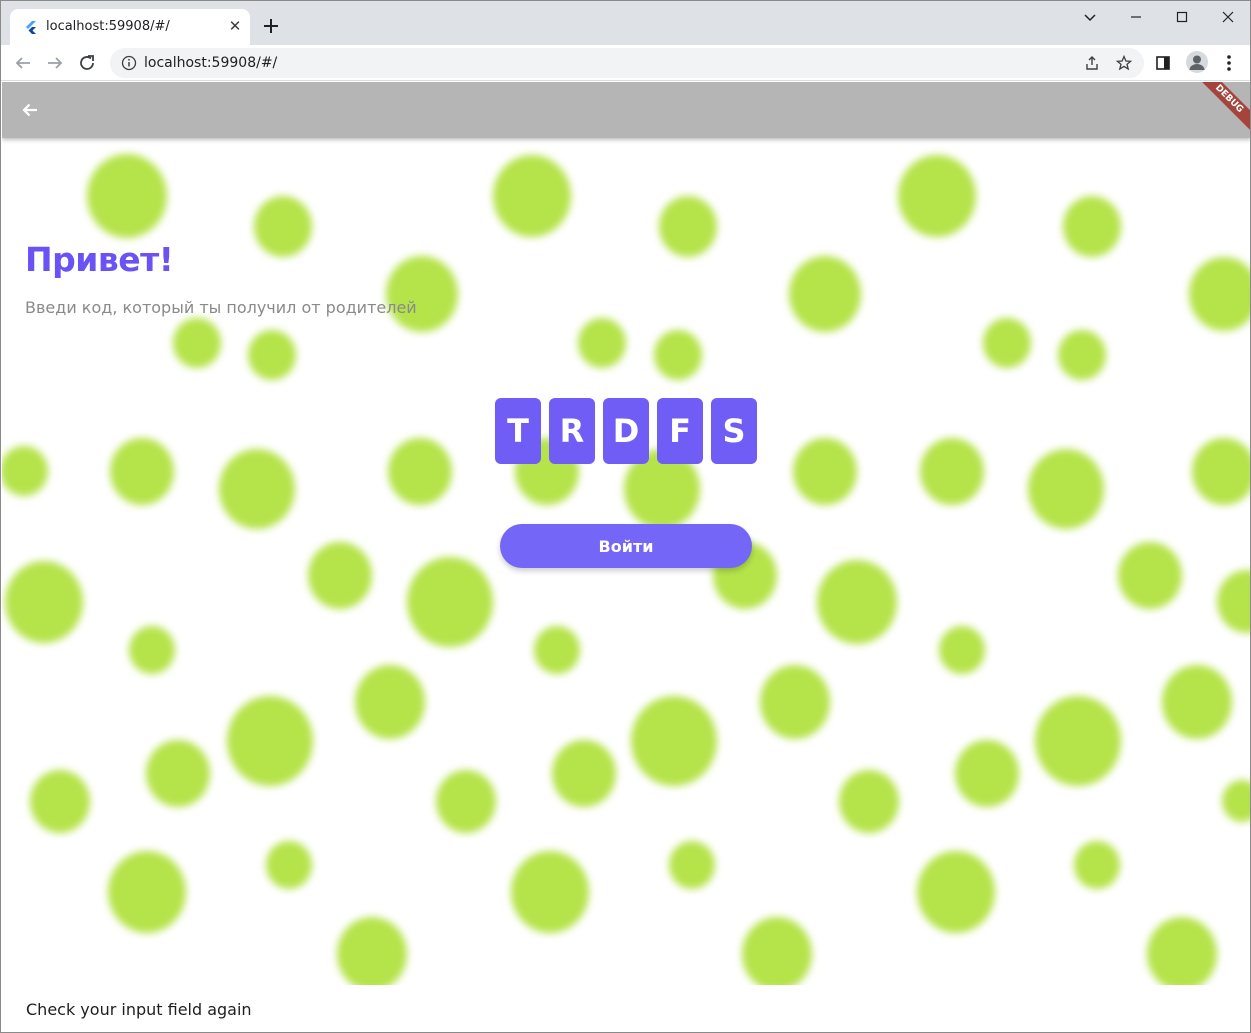 The height and width of the screenshot is (1033, 1251). I want to click on close-window-icon, so click(1227, 17).